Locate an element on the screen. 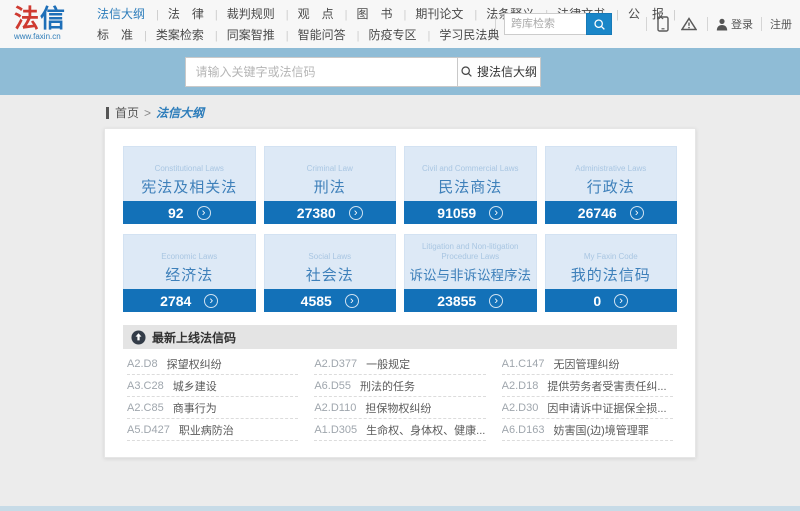  mobile-app-icon is located at coordinates (663, 24).